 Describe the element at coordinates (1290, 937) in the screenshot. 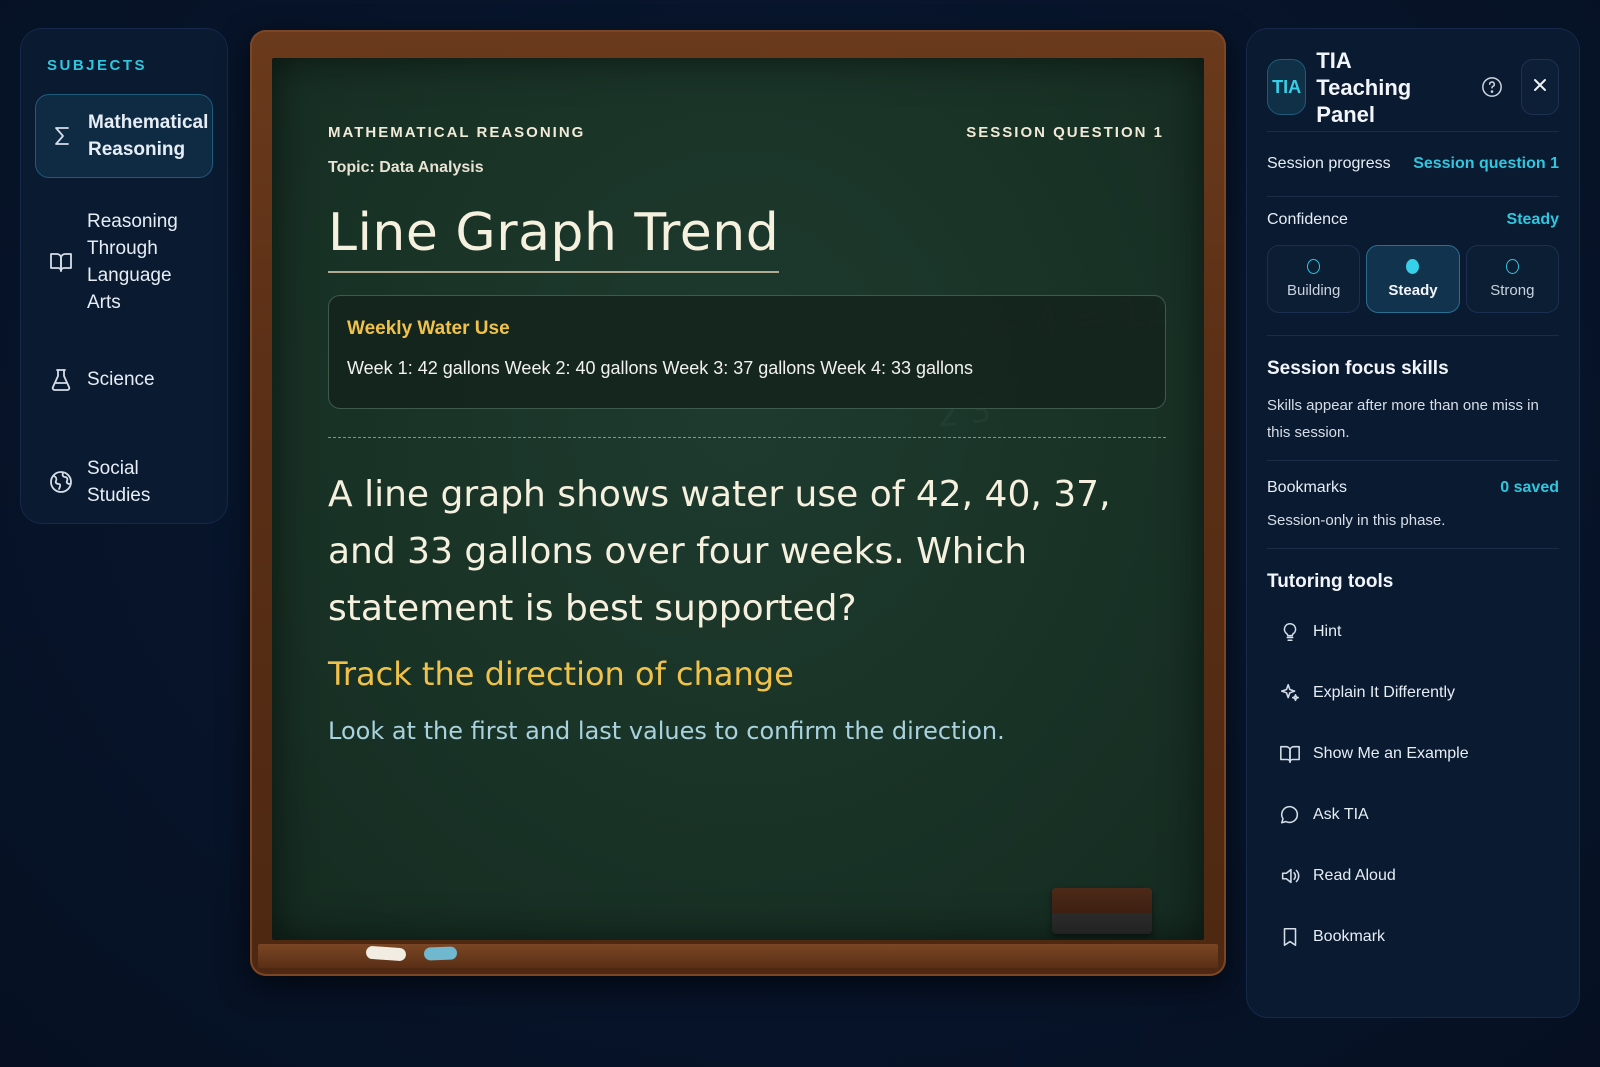

I see `bookmark-icon` at that location.